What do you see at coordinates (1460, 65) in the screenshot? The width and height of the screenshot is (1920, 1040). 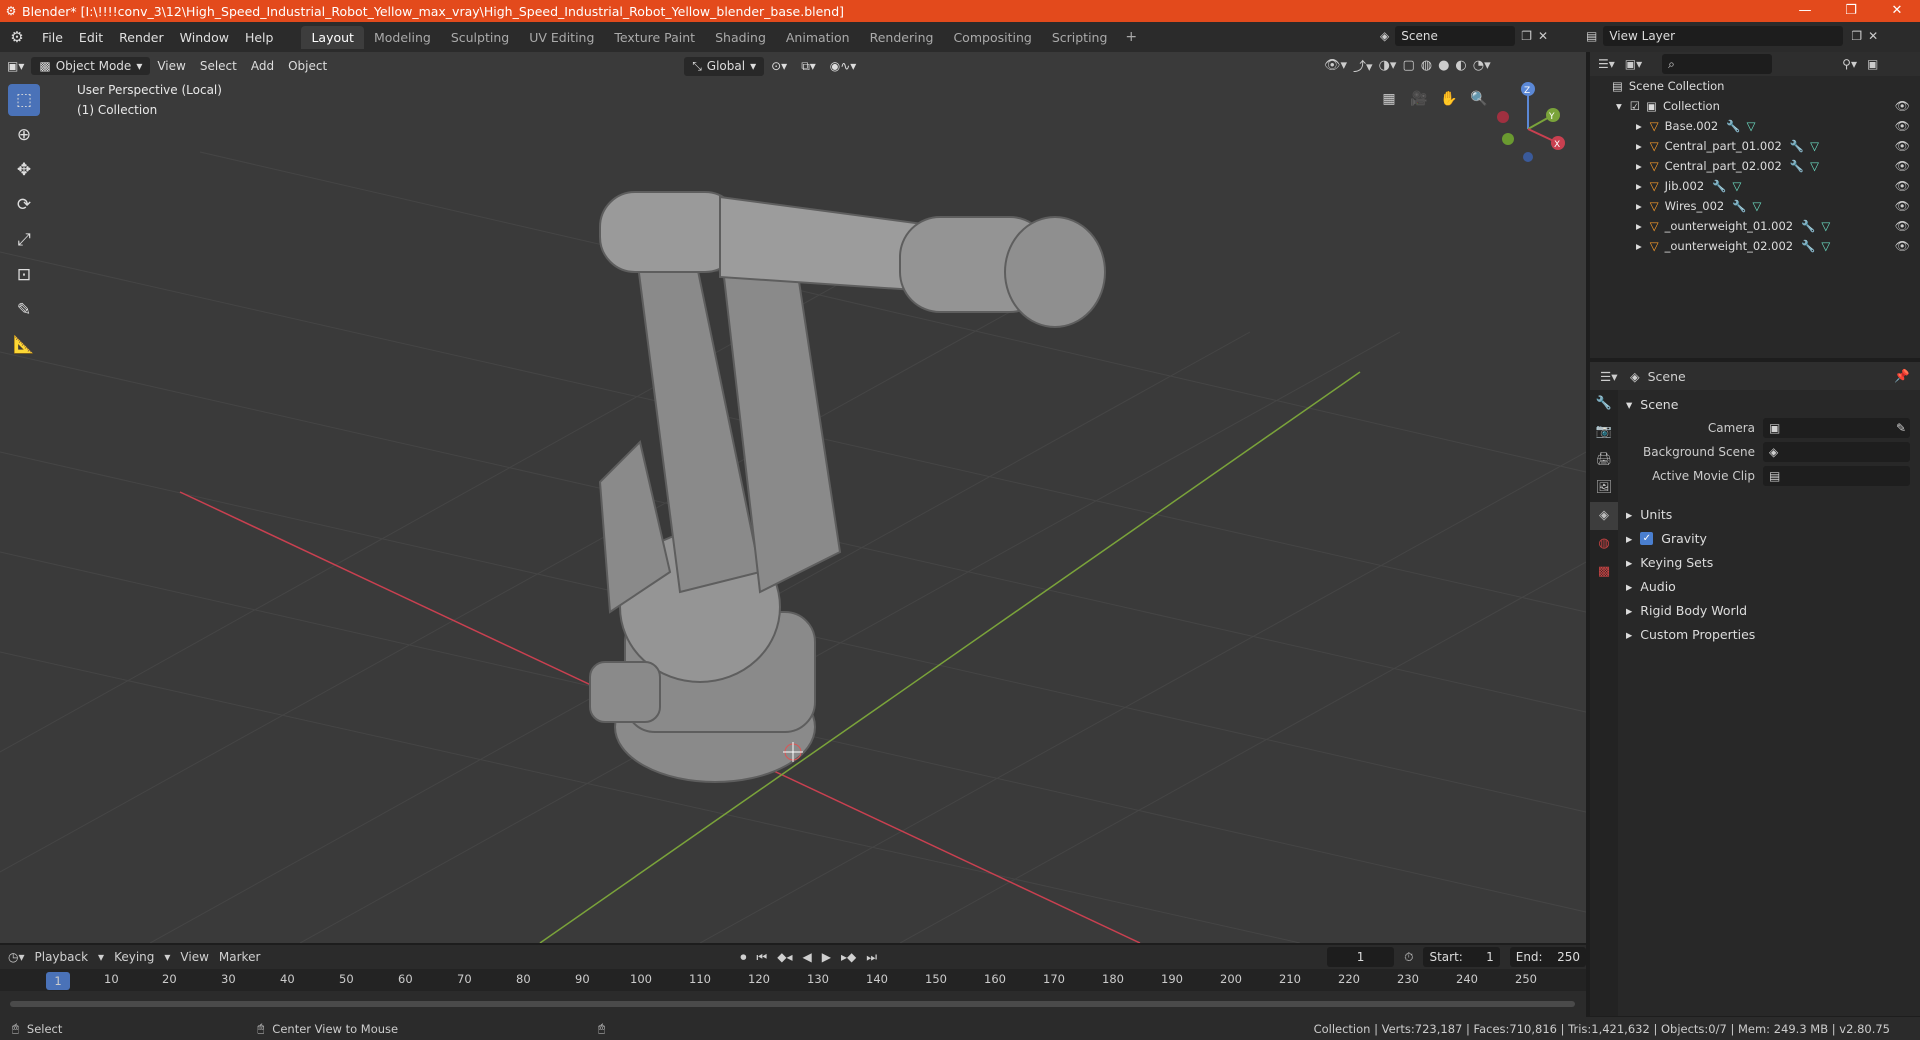 I see `material-shading-icon: ◐` at bounding box center [1460, 65].